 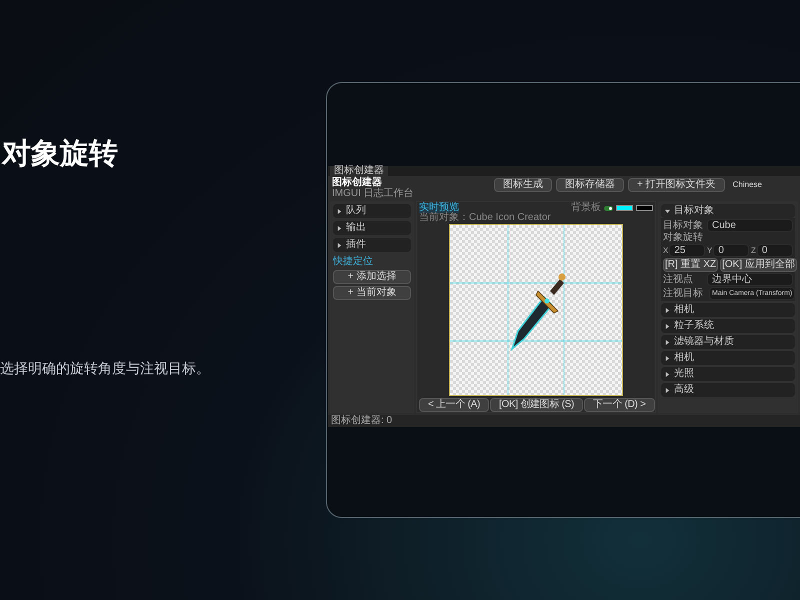 What do you see at coordinates (676, 185) in the screenshot?
I see `tool-button: + 打开图标文件夹` at bounding box center [676, 185].